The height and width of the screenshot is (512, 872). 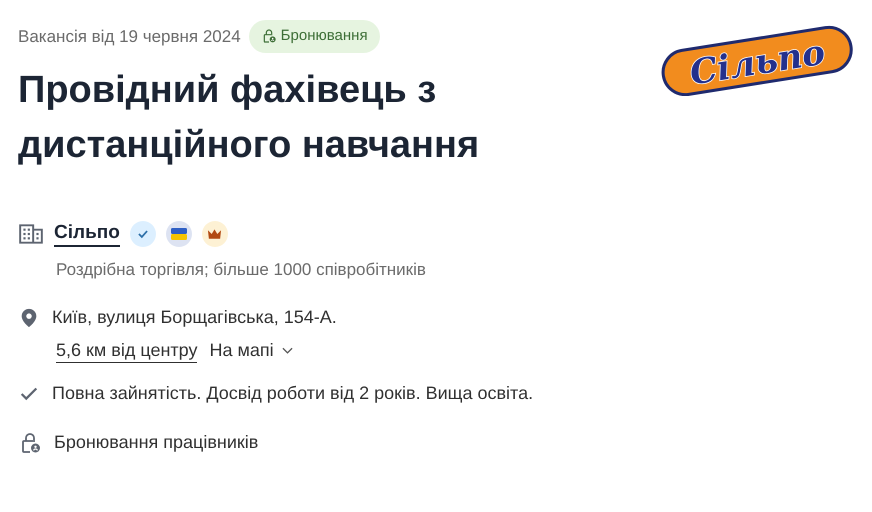 What do you see at coordinates (268, 36) in the screenshot?
I see `lock-icon` at bounding box center [268, 36].